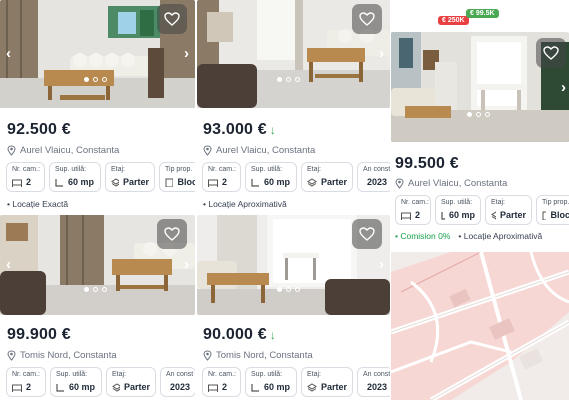 The width and height of the screenshot is (569, 400). Describe the element at coordinates (482, 13) in the screenshot. I see `map-price-pin: € 99.5K` at that location.